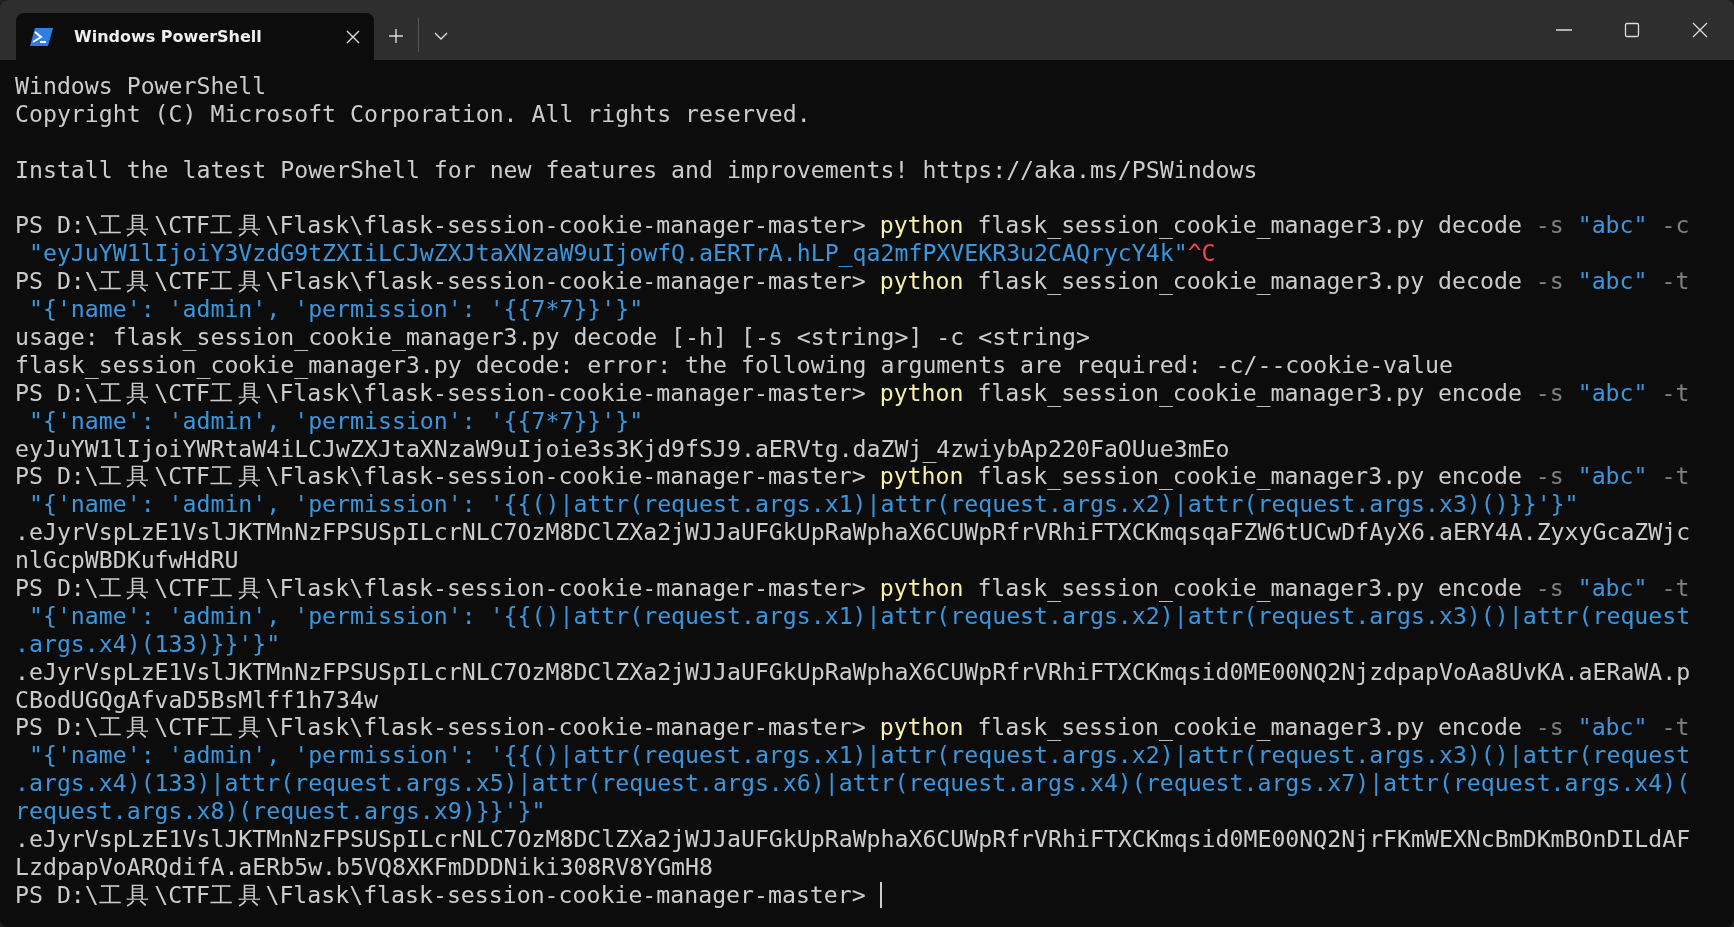  Describe the element at coordinates (364, 866) in the screenshot. I see `terminal-line: LzdpapVoARQdifA.aERb5w.b5VQ8XKFmDDDNiki308RV8YGmH8` at that location.